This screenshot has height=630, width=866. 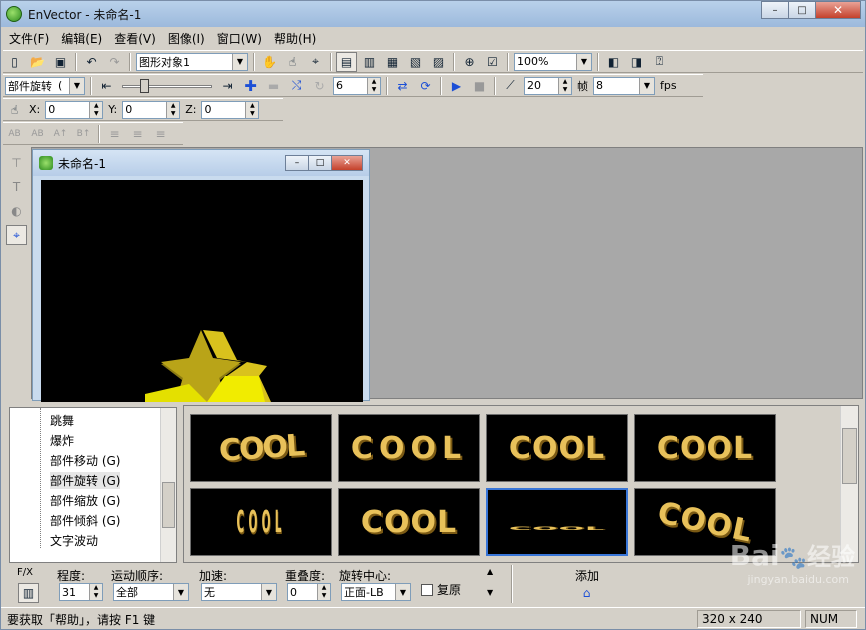 I want to click on align-left-icon: ≡, so click(x=114, y=134).